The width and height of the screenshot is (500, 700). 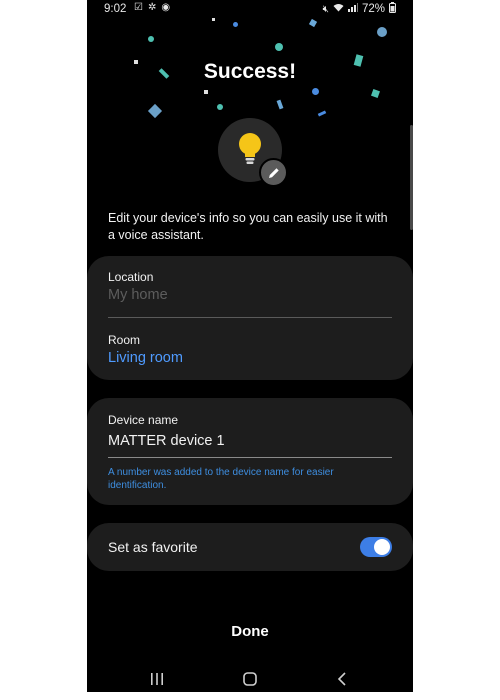 I want to click on record-notification-icon: ◉, so click(x=166, y=7).